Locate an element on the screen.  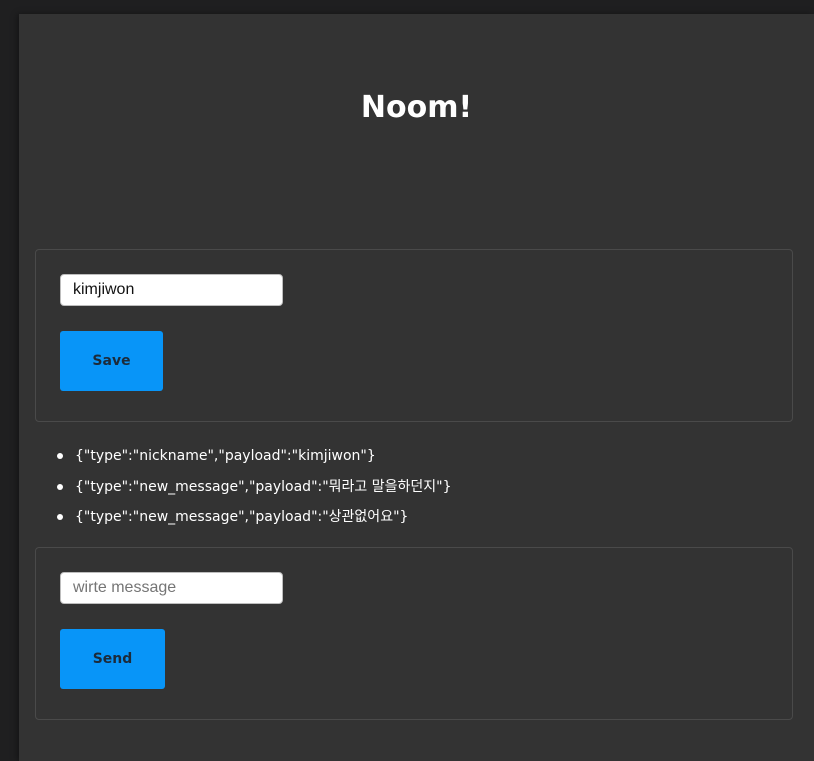
save-button: Save is located at coordinates (111, 361).